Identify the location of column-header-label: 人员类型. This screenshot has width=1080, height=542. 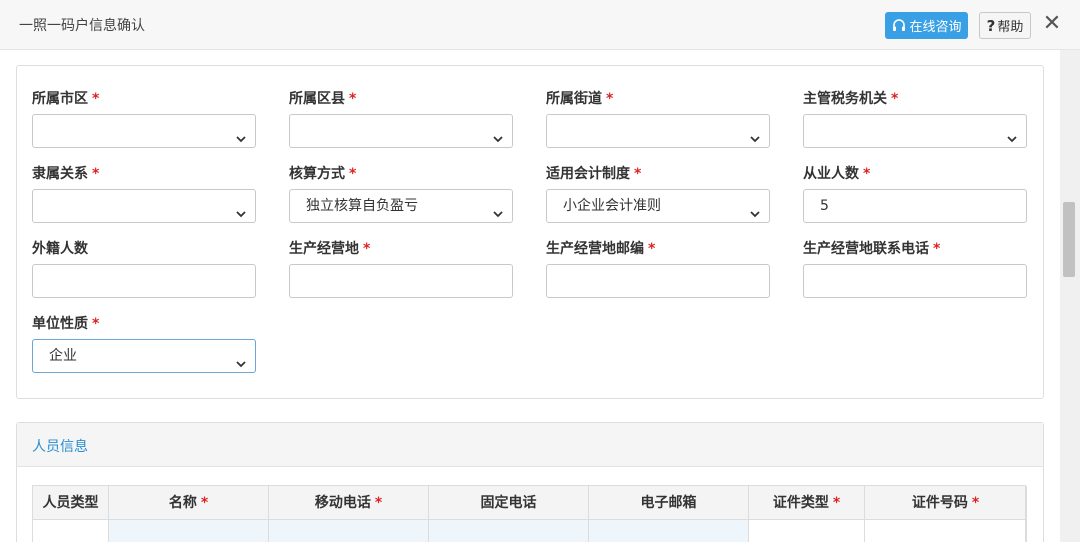
(70, 503).